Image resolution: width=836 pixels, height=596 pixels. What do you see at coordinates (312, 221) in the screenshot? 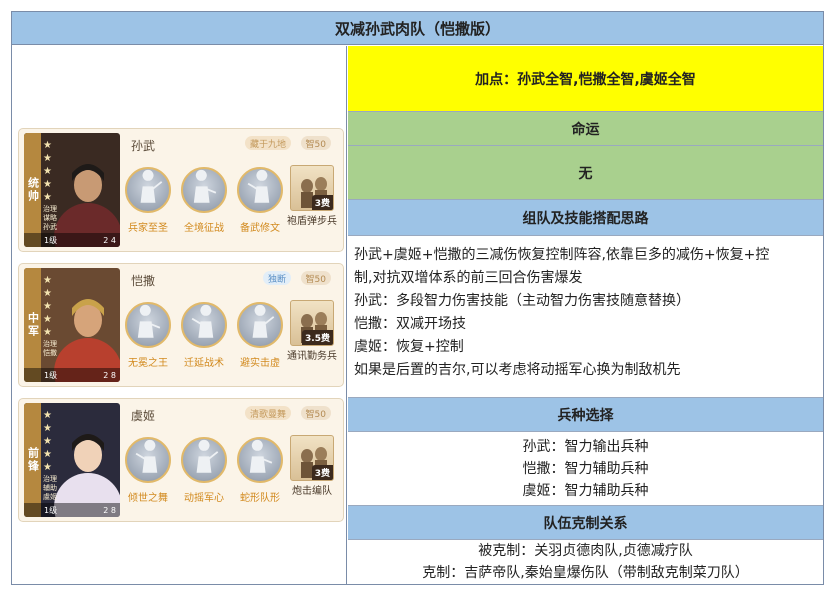
I see `troop-name: 袍盾弹步兵` at bounding box center [312, 221].